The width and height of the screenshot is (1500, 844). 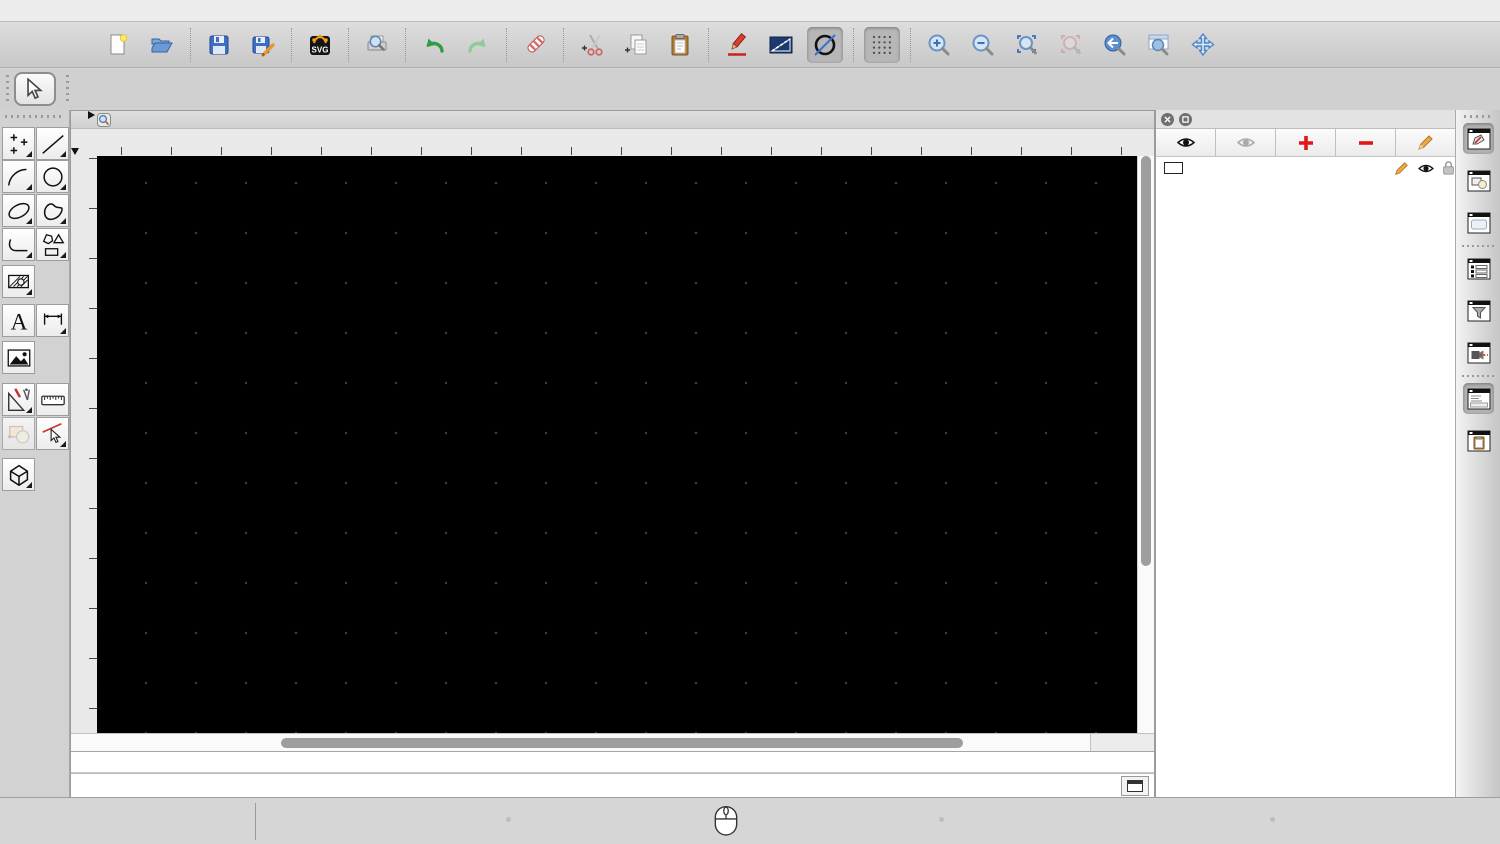 What do you see at coordinates (1146, 361) in the screenshot?
I see `vertical-scroll-thumb` at bounding box center [1146, 361].